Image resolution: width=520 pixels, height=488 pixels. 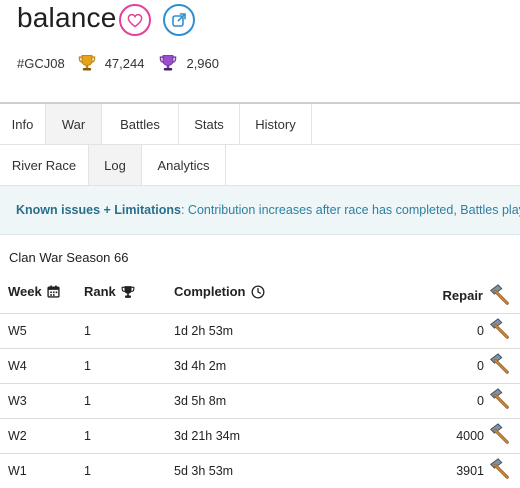 What do you see at coordinates (115, 165) in the screenshot?
I see `tab-log: Log` at bounding box center [115, 165].